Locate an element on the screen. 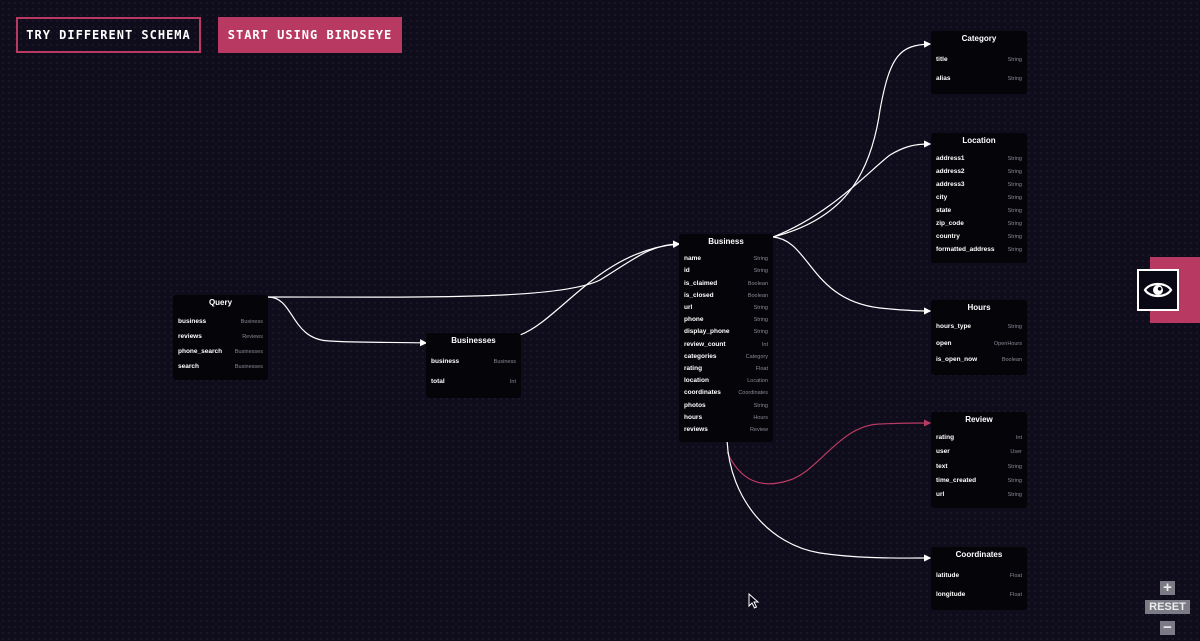  field-row: coordinates Coordinates is located at coordinates (726, 393).